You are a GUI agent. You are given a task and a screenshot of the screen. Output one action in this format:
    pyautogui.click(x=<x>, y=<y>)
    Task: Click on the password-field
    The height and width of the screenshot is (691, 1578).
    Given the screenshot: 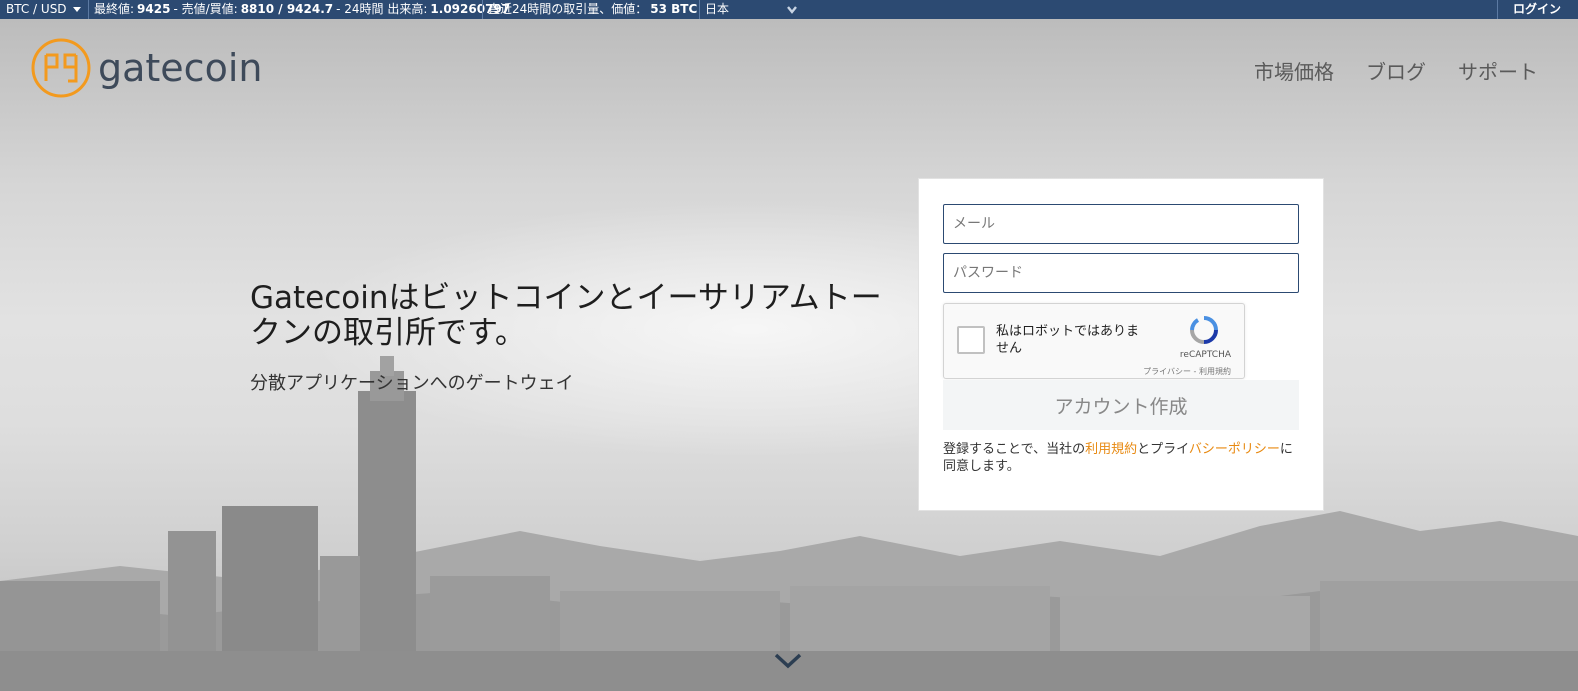 What is the action you would take?
    pyautogui.click(x=1121, y=273)
    